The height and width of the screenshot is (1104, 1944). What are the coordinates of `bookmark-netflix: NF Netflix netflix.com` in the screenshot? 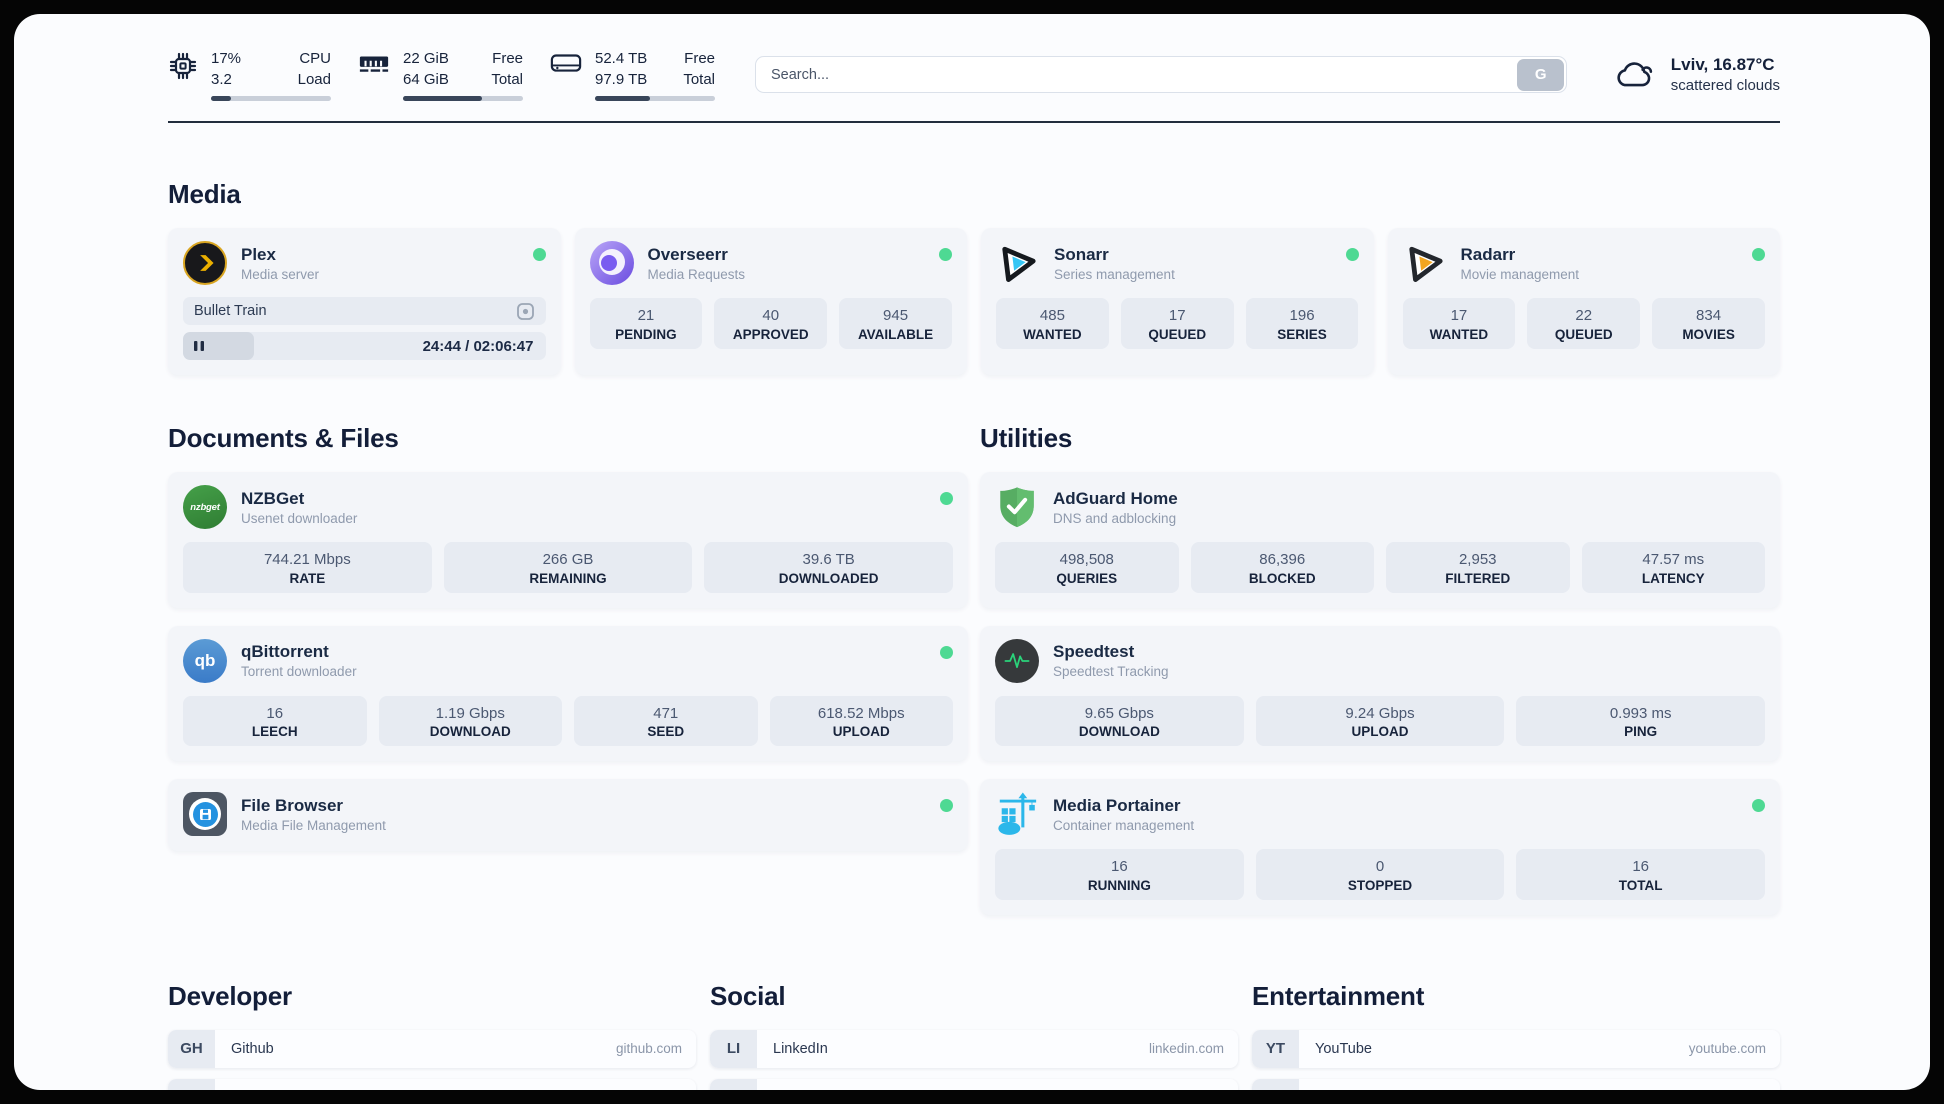 It's located at (1516, 1084).